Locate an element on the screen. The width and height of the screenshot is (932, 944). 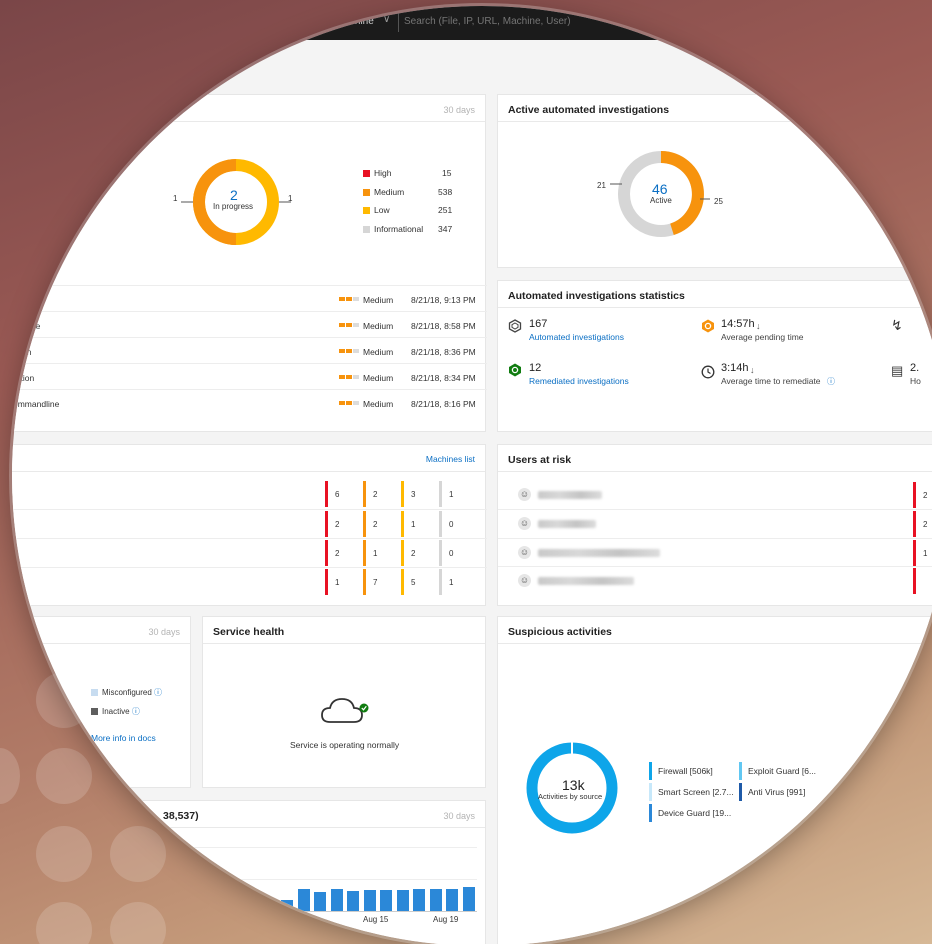
machine-row: 1 7 5 1 is located at coordinates (249, 582).